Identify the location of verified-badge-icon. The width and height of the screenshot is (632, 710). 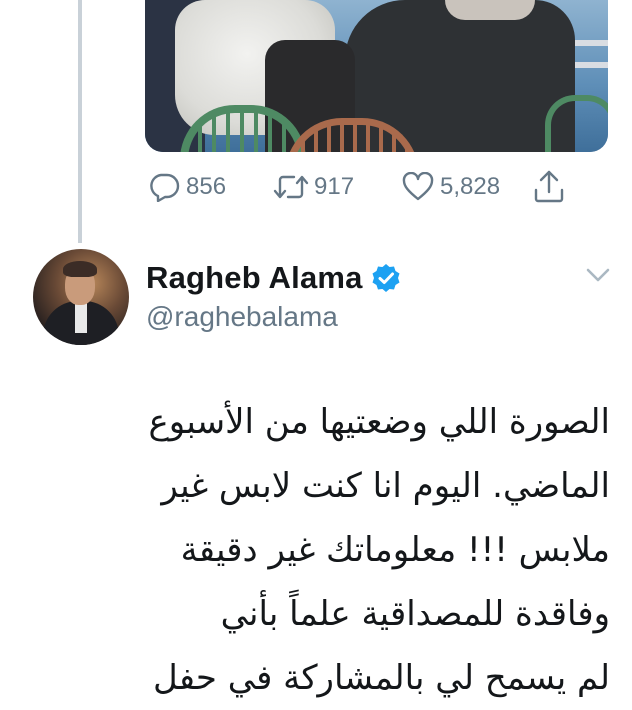
(386, 280).